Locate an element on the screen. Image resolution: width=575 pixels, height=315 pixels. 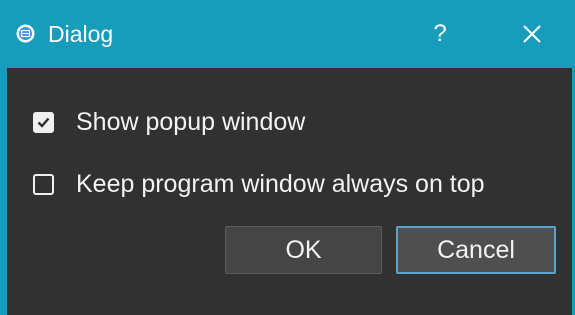
ok-button: OK is located at coordinates (303, 250).